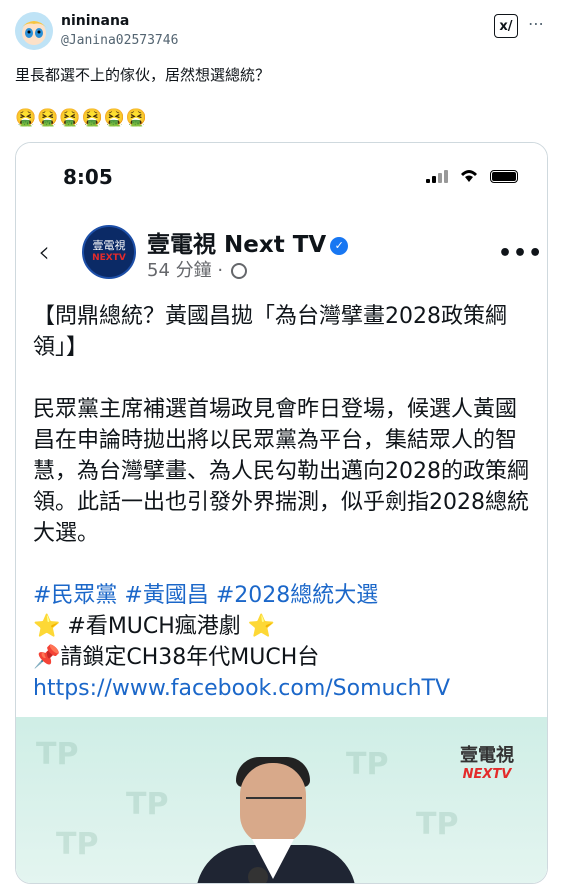 This screenshot has height=884, width=563. I want to click on status-icons, so click(472, 175).